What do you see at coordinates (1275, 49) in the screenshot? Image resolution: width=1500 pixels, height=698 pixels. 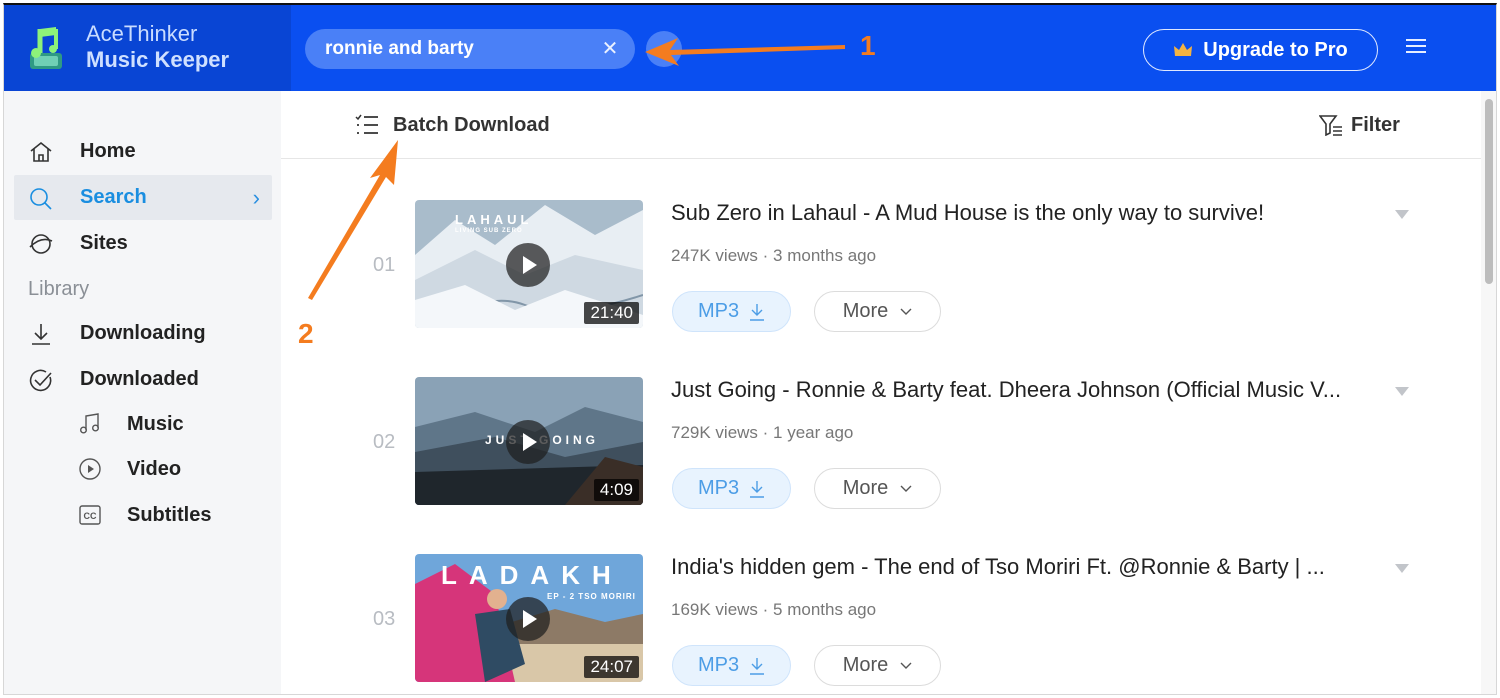 I see `upgrade-label: Upgrade to Pro` at bounding box center [1275, 49].